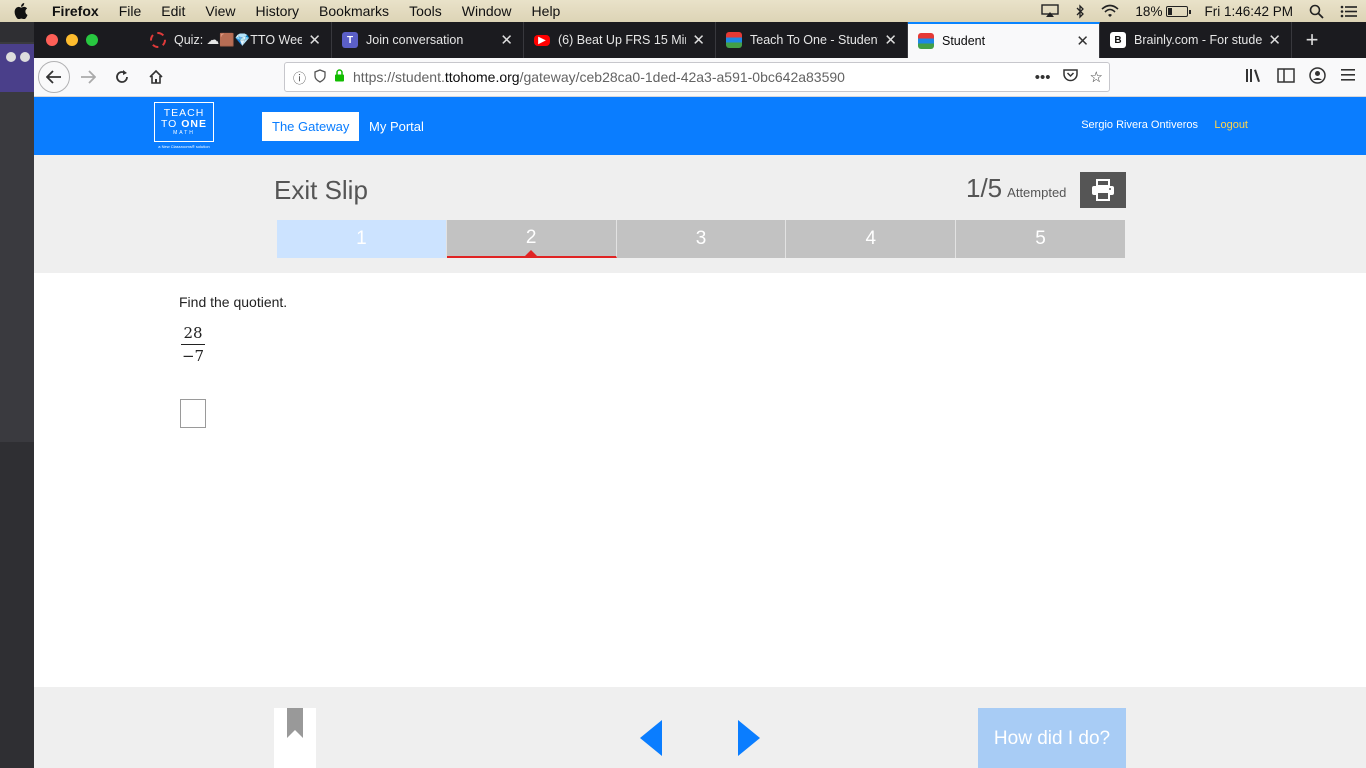 The height and width of the screenshot is (768, 1366). What do you see at coordinates (52, 40) in the screenshot?
I see `close-window-button` at bounding box center [52, 40].